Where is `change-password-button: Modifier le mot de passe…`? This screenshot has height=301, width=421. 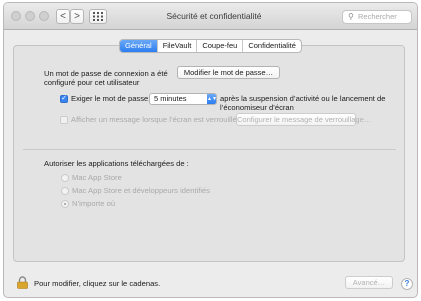
change-password-button: Modifier le mot de passe… is located at coordinates (228, 72).